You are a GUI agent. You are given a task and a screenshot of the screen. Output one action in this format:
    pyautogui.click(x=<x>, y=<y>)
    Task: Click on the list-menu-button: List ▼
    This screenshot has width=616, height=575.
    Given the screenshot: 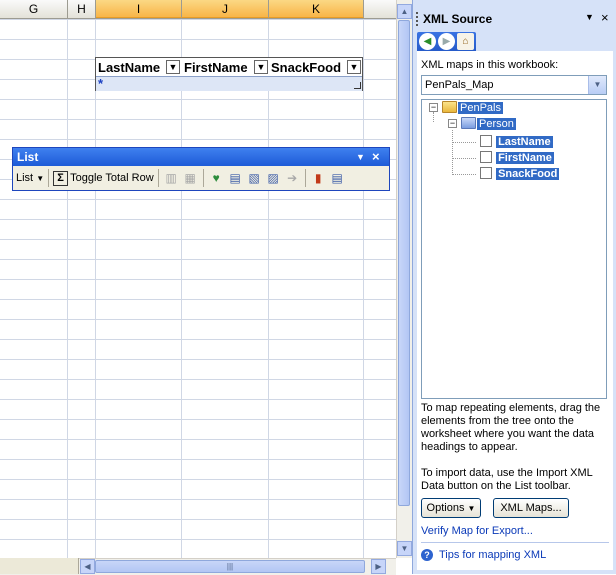 What is the action you would take?
    pyautogui.click(x=30, y=178)
    